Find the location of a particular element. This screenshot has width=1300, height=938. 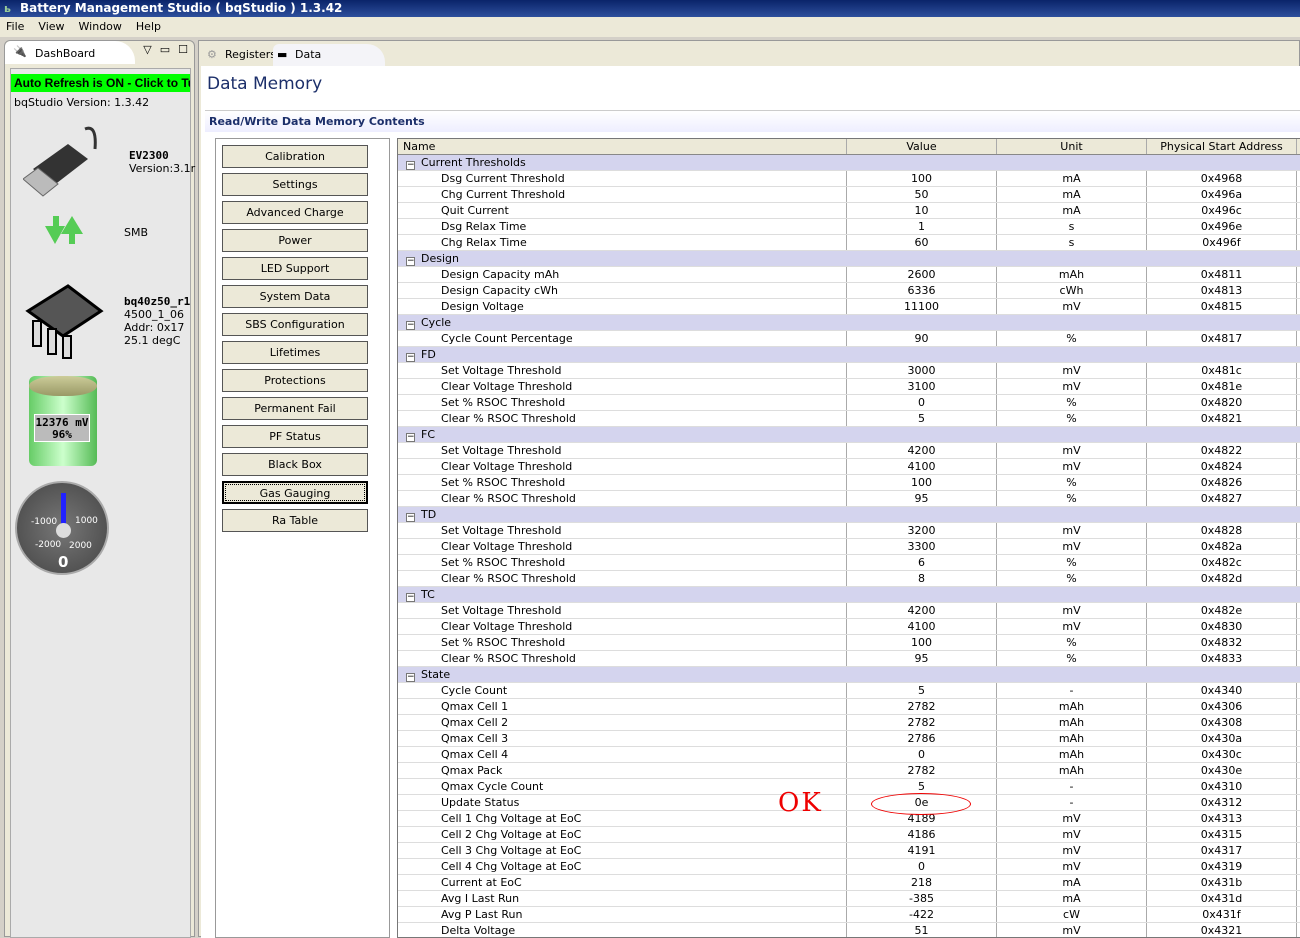

nav-button: Permanent Fail is located at coordinates (295, 408).